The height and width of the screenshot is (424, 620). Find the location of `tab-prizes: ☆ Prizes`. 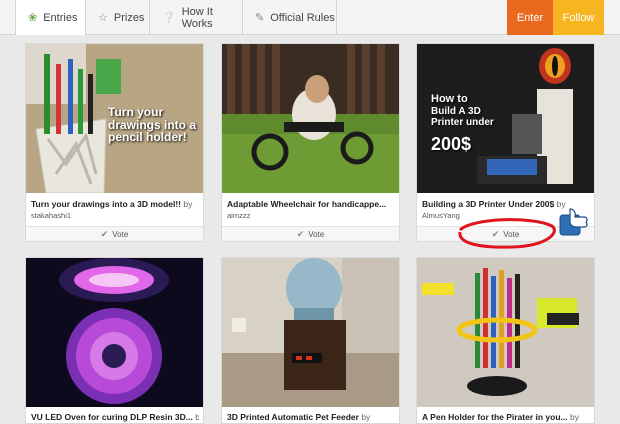

tab-prizes: ☆ Prizes is located at coordinates (118, 17).